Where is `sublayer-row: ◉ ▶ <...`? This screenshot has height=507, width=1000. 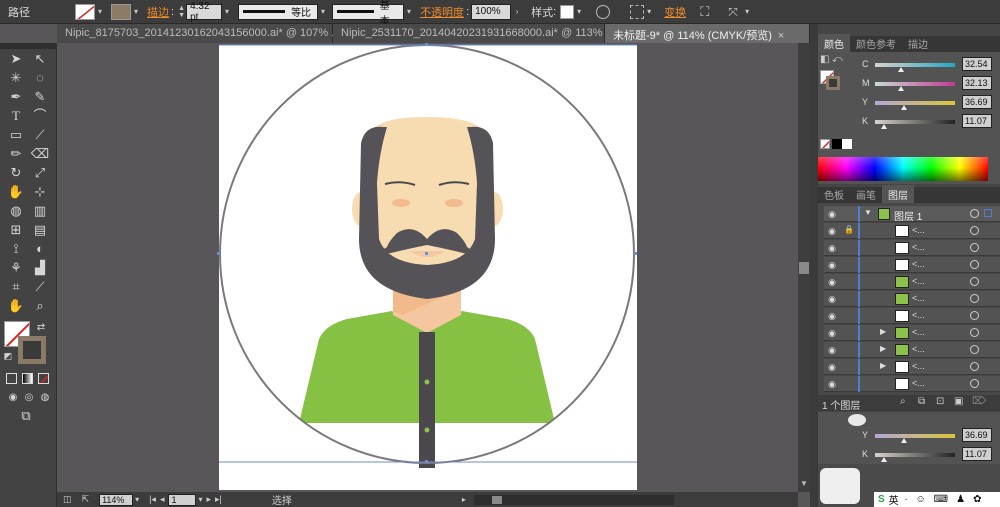
sublayer-row: ◉ ▶ <... is located at coordinates (912, 333).